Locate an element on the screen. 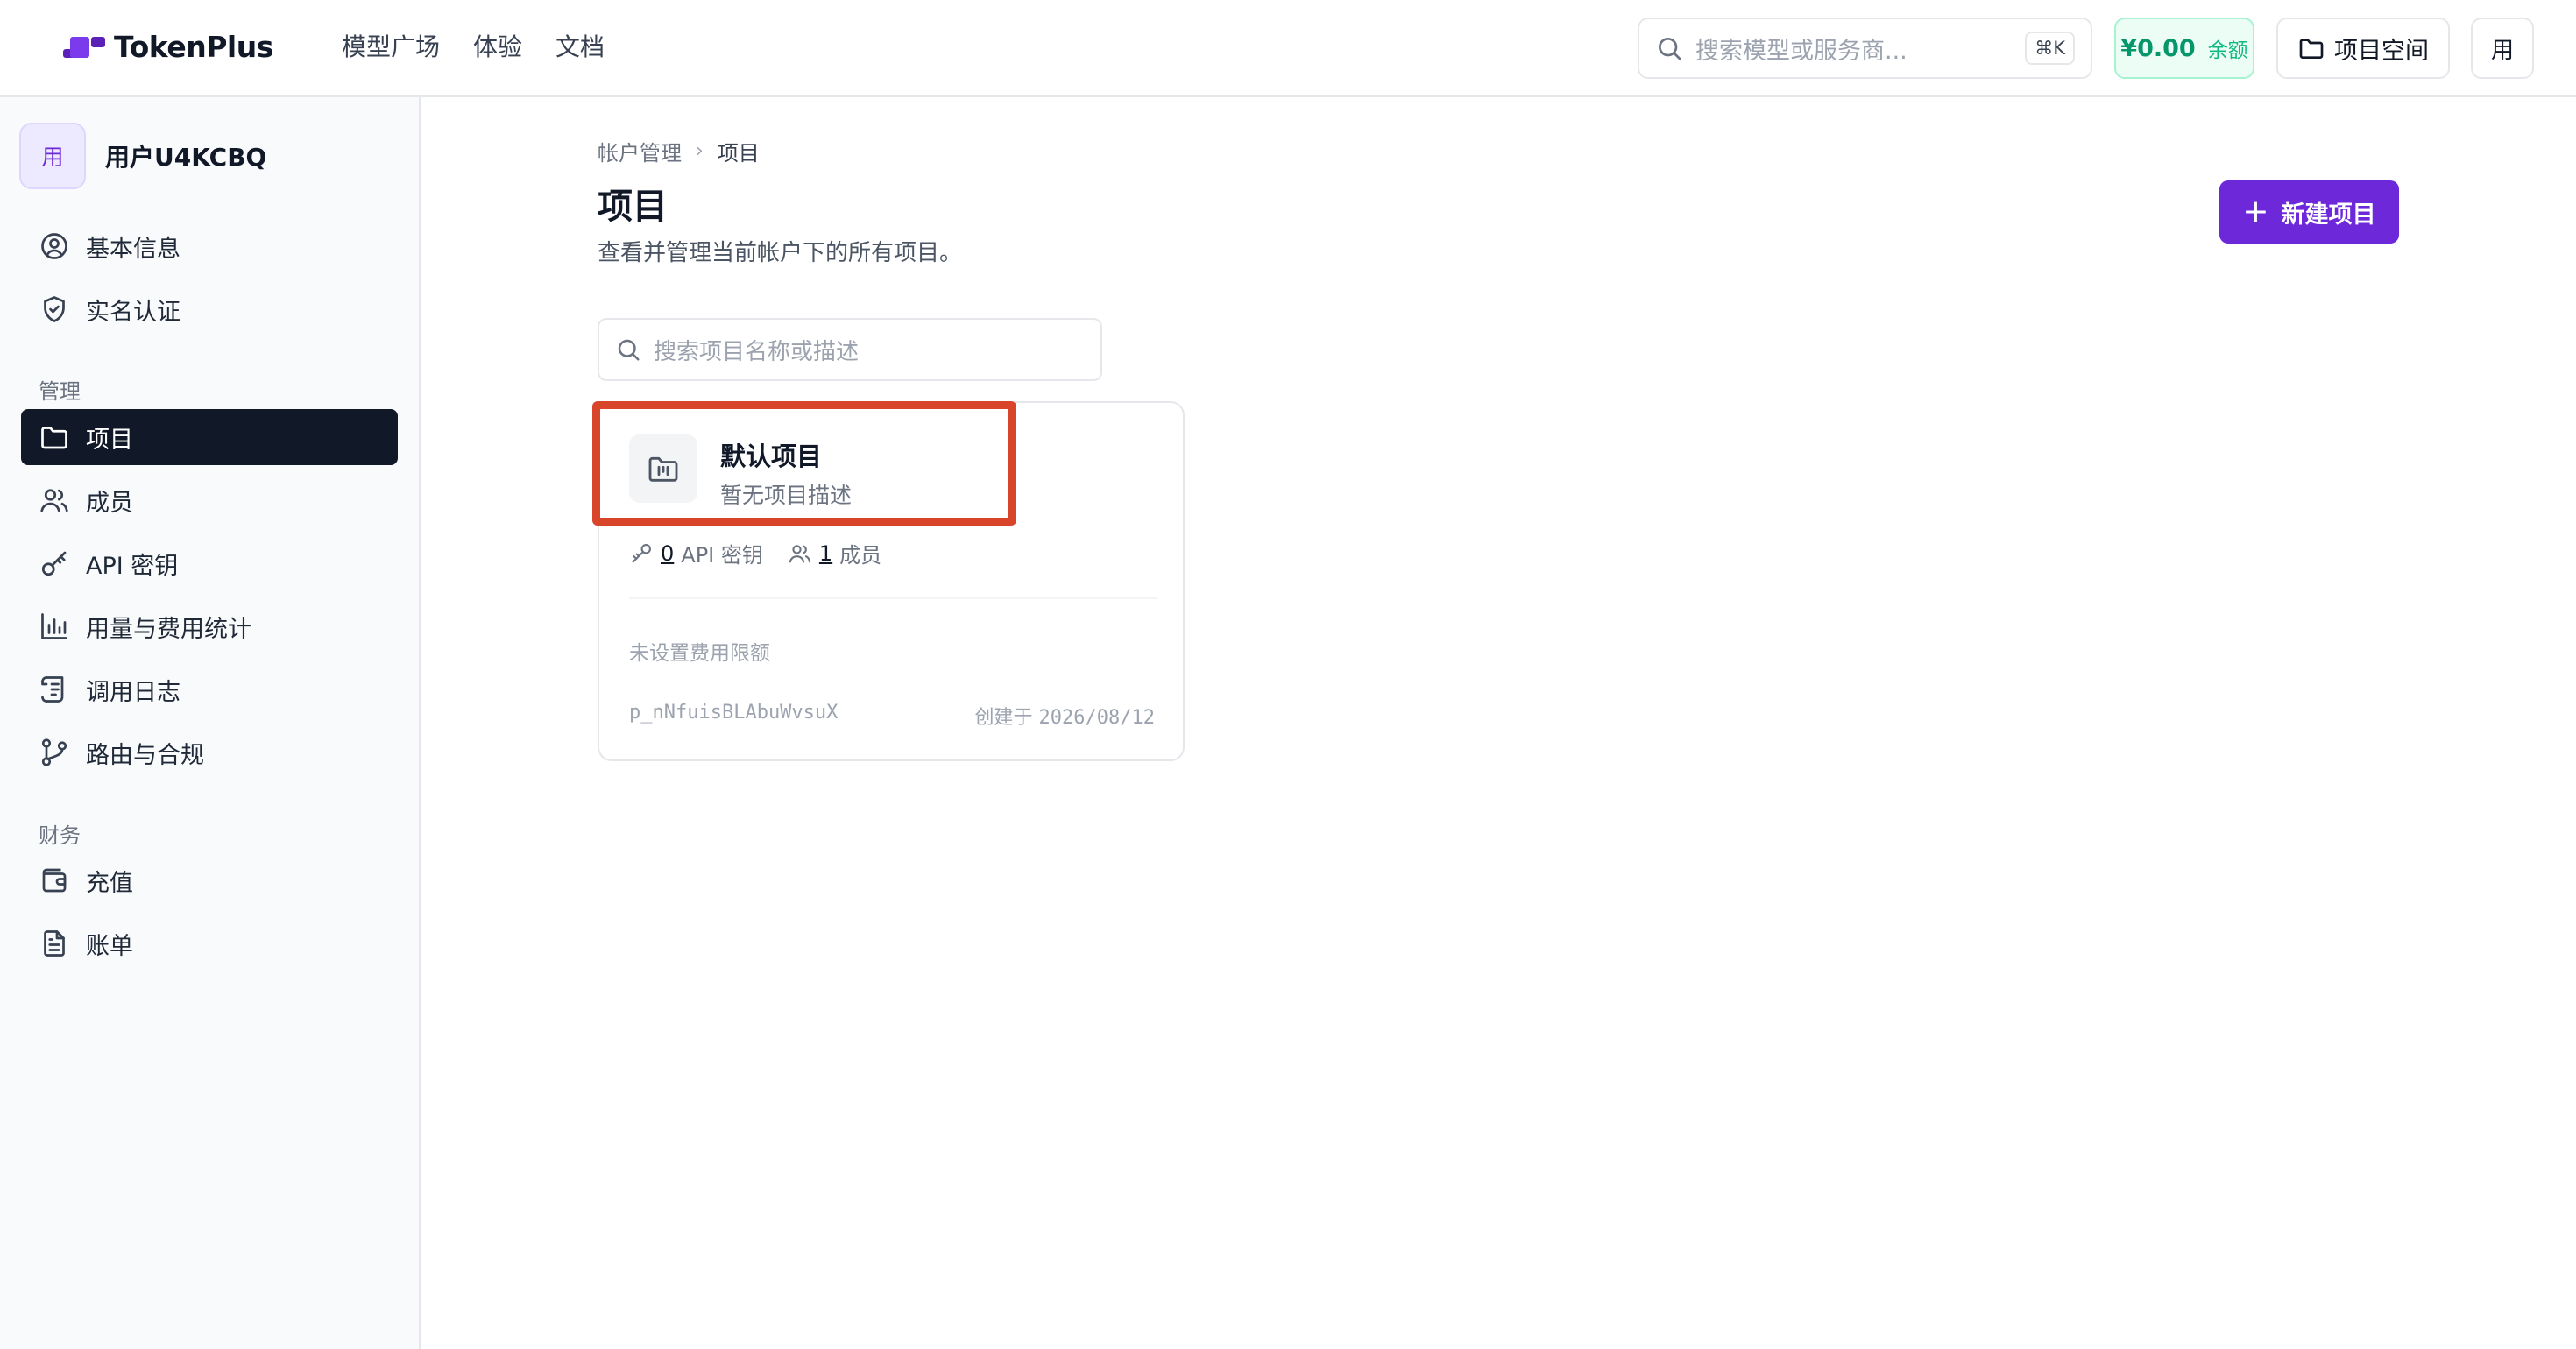 This screenshot has width=2576, height=1349. workspace-label: 项目空间 is located at coordinates (2381, 51).